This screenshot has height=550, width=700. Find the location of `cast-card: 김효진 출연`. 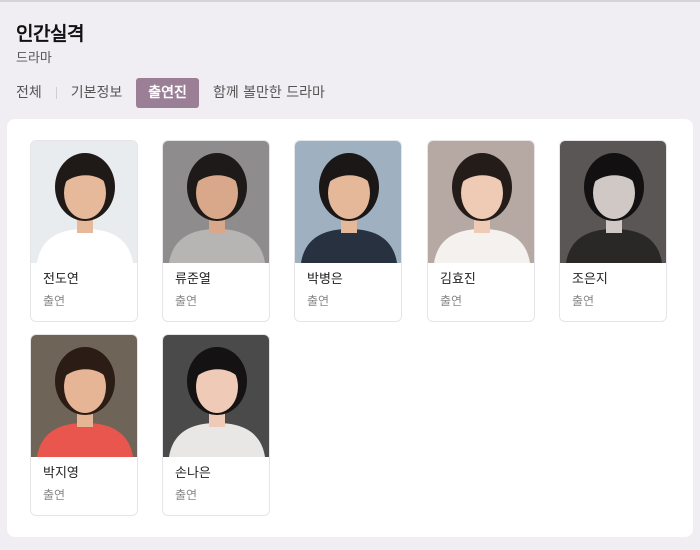

cast-card: 김효진 출연 is located at coordinates (481, 231).